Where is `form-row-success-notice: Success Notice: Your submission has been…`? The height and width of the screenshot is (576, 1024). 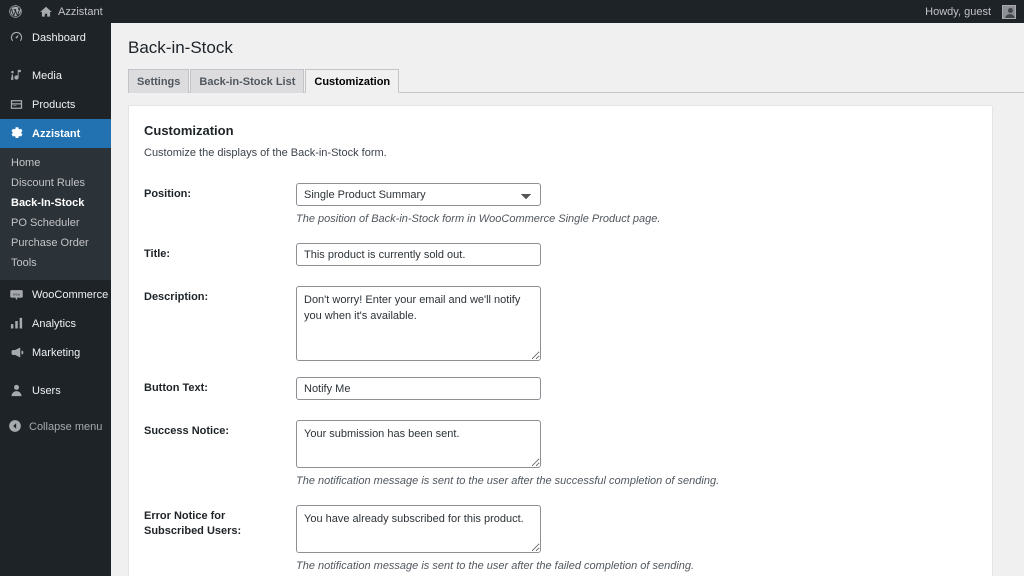
form-row-success-notice: Success Notice: Your submission has been… is located at coordinates (557, 452).